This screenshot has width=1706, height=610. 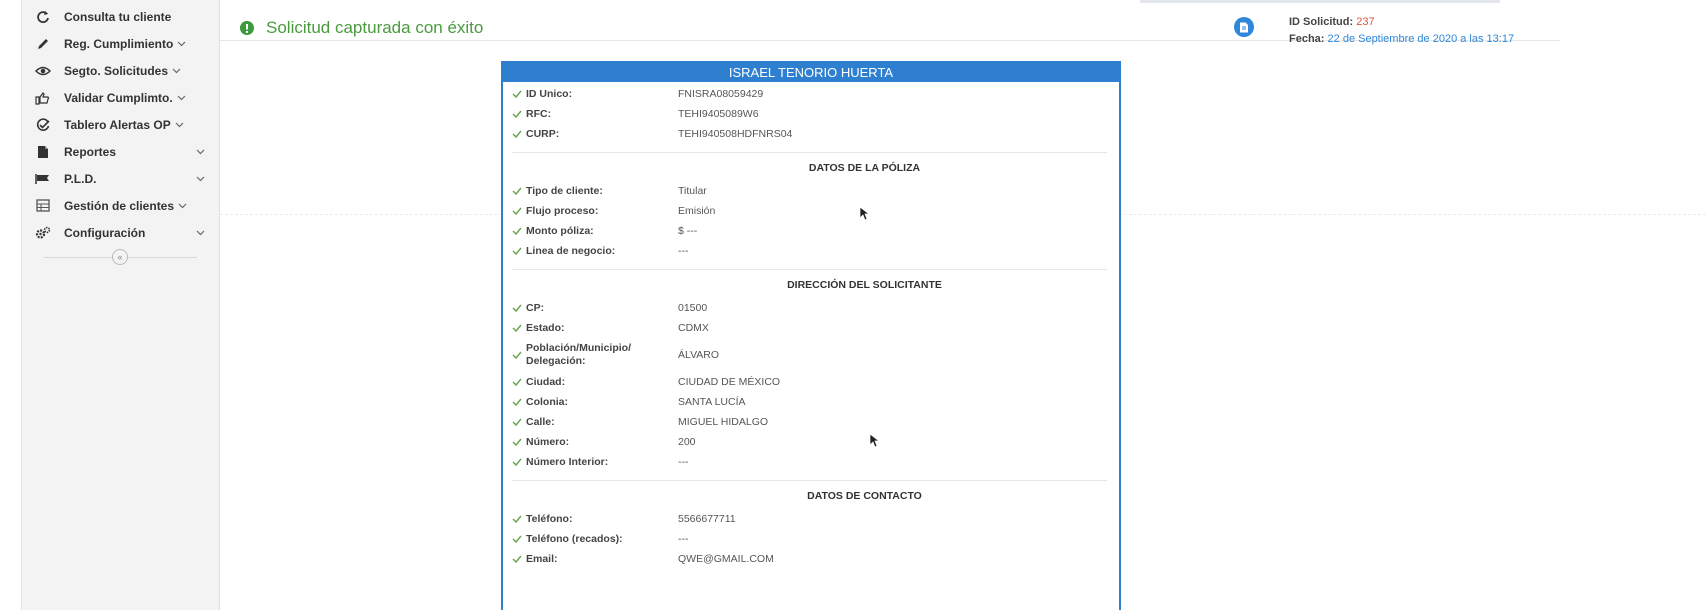 I want to click on field-row: Teléfono: 5566677711, so click(x=809, y=519).